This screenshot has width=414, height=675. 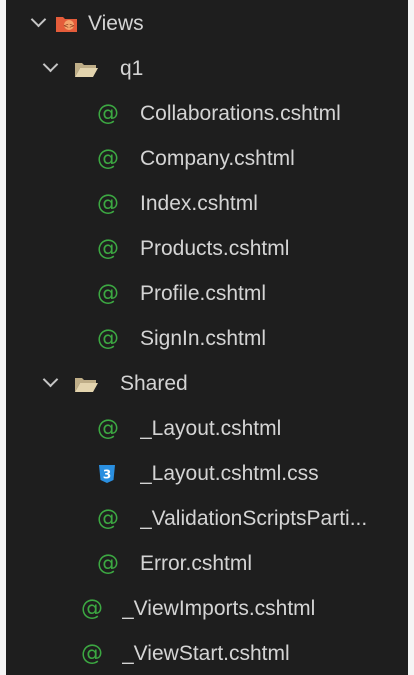 I want to click on tree-item-views-folder: <> Views, so click(x=210, y=24).